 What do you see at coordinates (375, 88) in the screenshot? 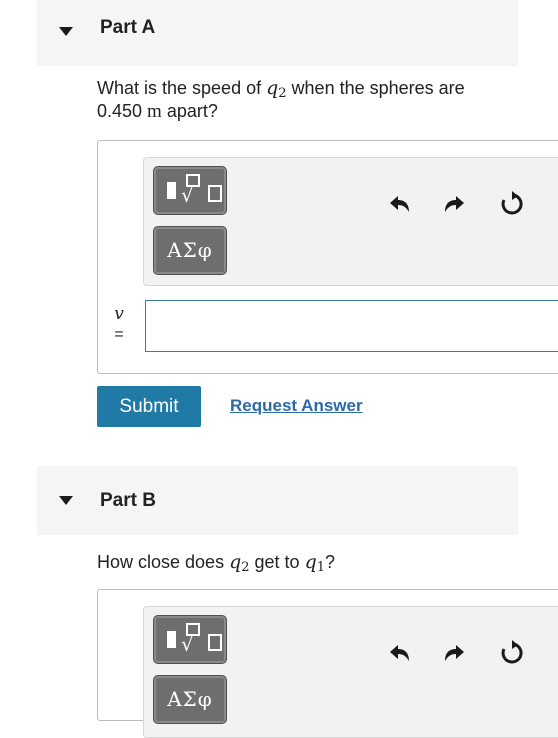
I see `question-text: when the spheres are` at bounding box center [375, 88].